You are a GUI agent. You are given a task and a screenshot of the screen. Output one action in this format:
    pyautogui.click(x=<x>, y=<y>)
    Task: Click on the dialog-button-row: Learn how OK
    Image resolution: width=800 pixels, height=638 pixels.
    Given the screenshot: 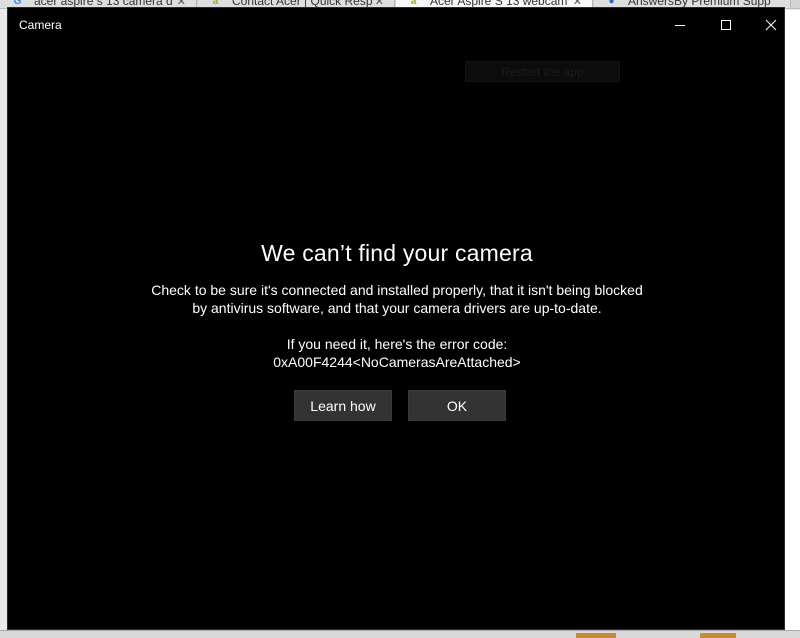 What is the action you would take?
    pyautogui.click(x=400, y=405)
    